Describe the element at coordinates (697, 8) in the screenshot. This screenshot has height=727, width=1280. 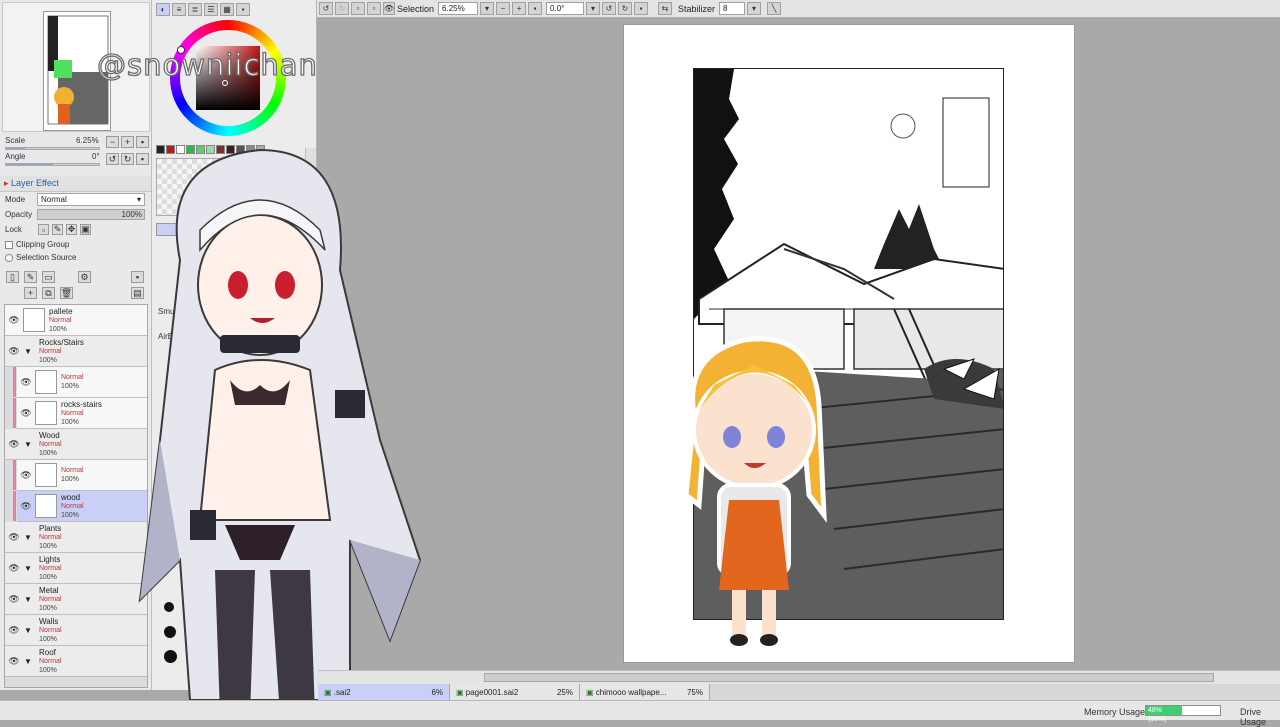
I see `stabilizer-label: Stabilizer` at that location.